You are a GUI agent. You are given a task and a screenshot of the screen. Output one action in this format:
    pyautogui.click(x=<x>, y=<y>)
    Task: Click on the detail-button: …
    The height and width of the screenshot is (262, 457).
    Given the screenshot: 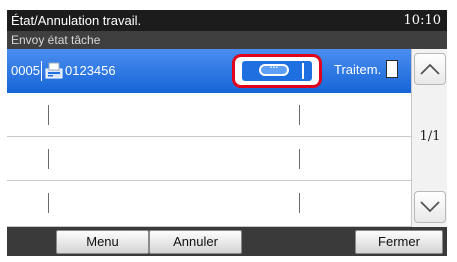 What is the action you would take?
    pyautogui.click(x=277, y=70)
    